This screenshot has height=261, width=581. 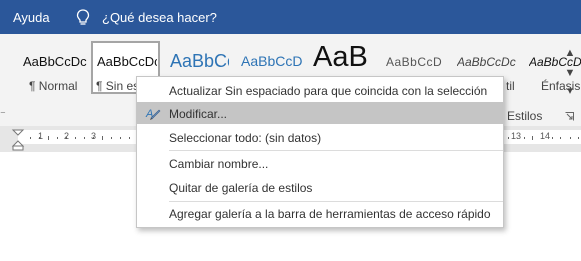 What do you see at coordinates (94, 136) in the screenshot?
I see `ruler-number: 3` at bounding box center [94, 136].